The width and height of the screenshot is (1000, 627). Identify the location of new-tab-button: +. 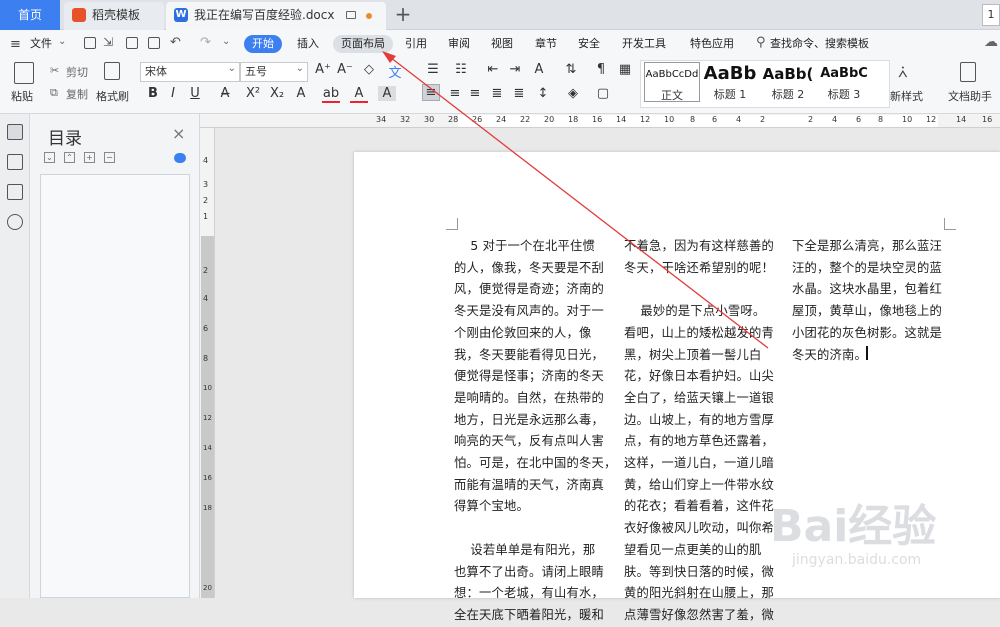
(403, 15).